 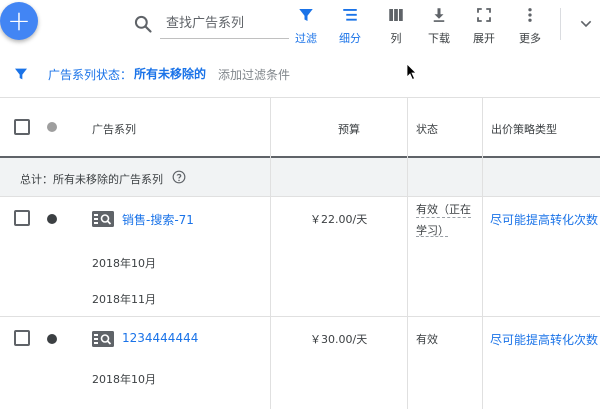 What do you see at coordinates (349, 129) in the screenshot?
I see `header-budget: 预算` at bounding box center [349, 129].